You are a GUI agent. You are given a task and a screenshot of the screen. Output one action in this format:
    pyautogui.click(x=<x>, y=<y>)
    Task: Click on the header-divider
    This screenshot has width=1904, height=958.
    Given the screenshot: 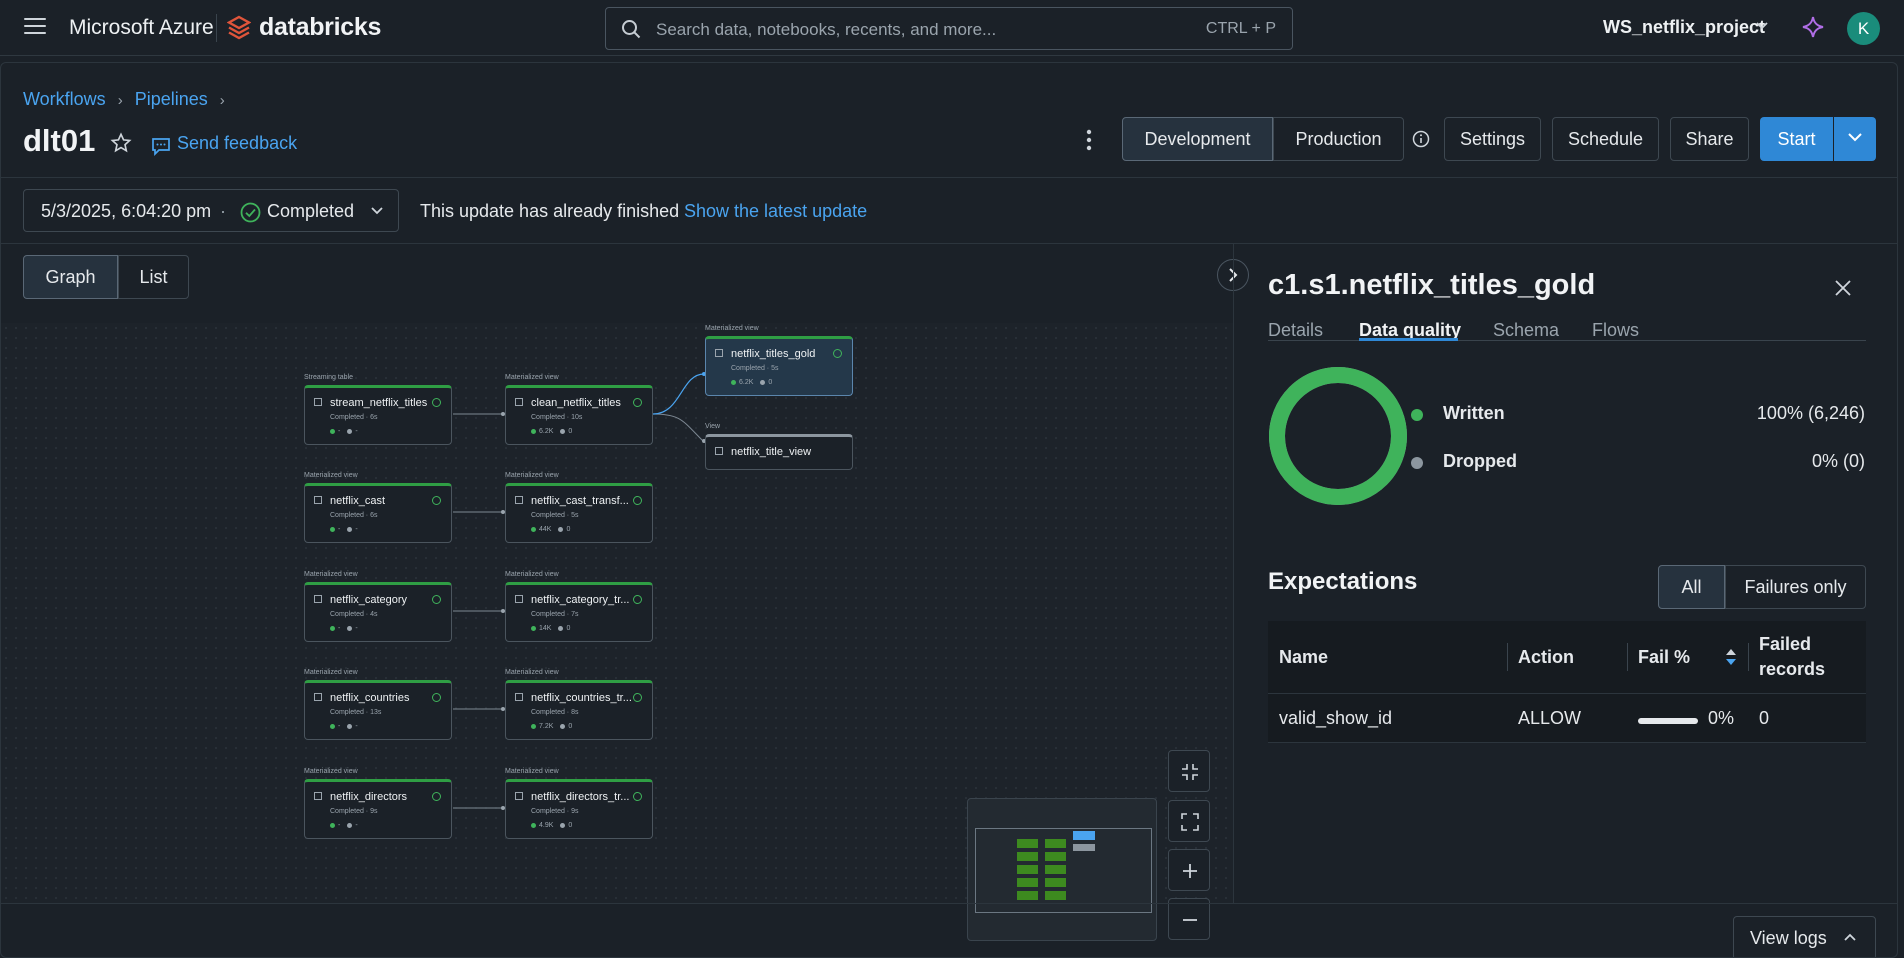 What is the action you would take?
    pyautogui.click(x=949, y=177)
    